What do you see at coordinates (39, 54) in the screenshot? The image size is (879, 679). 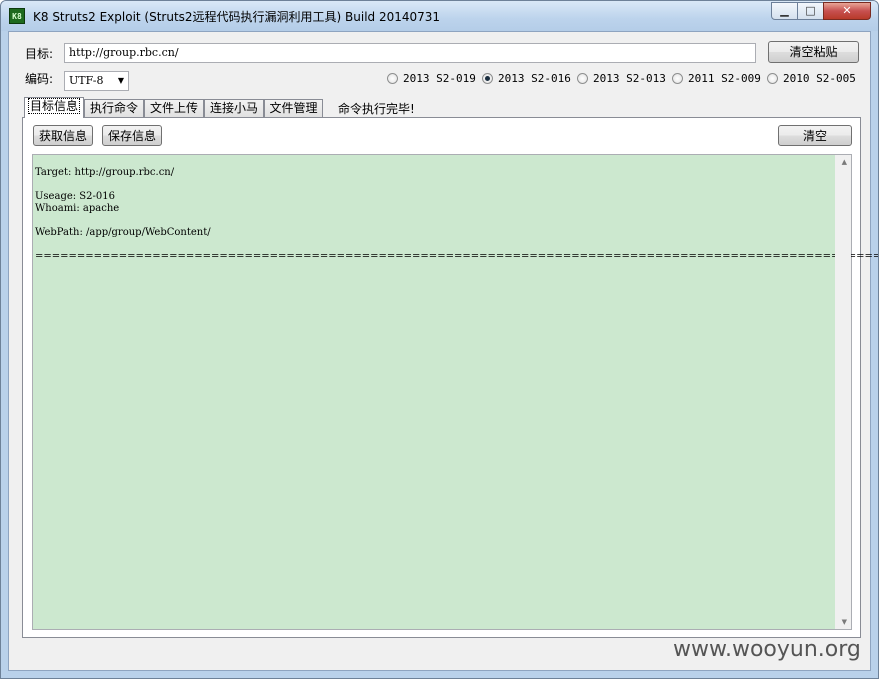 I see `target-label: 目标:` at bounding box center [39, 54].